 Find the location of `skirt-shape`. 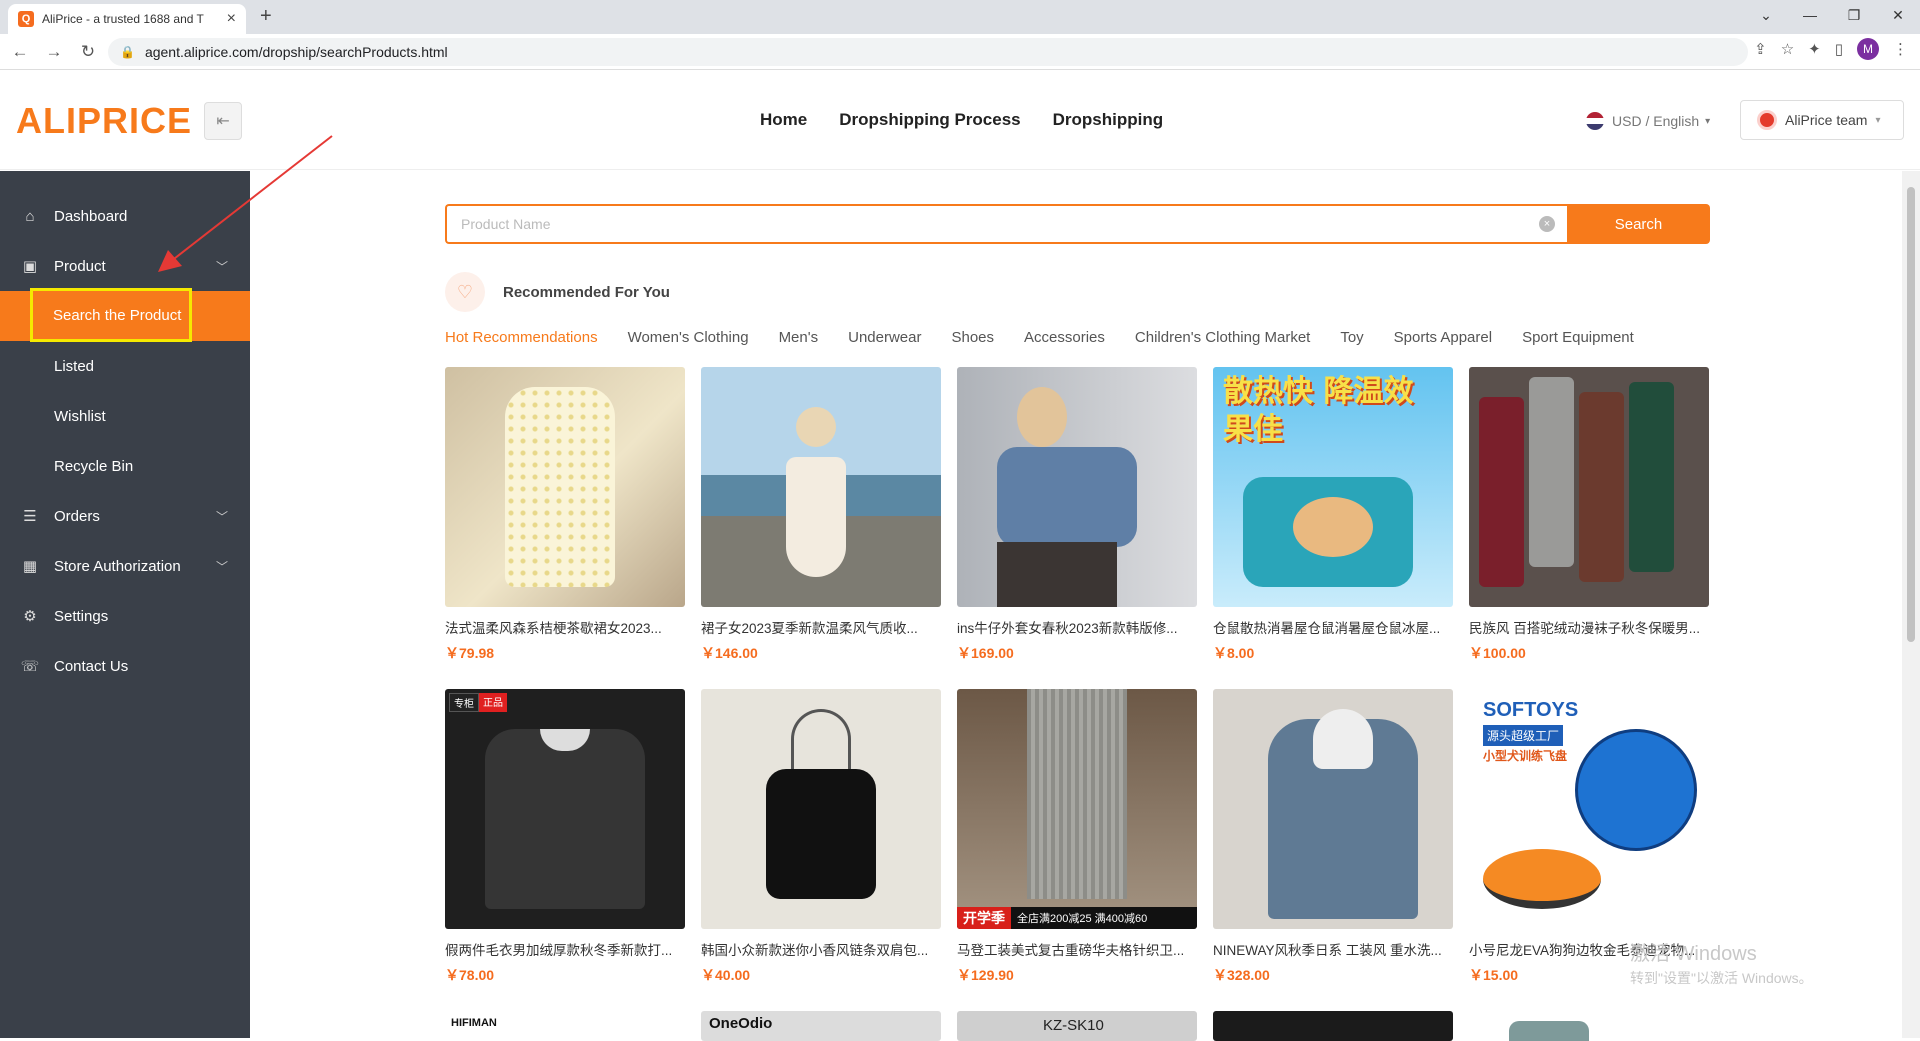

skirt-shape is located at coordinates (1057, 574).